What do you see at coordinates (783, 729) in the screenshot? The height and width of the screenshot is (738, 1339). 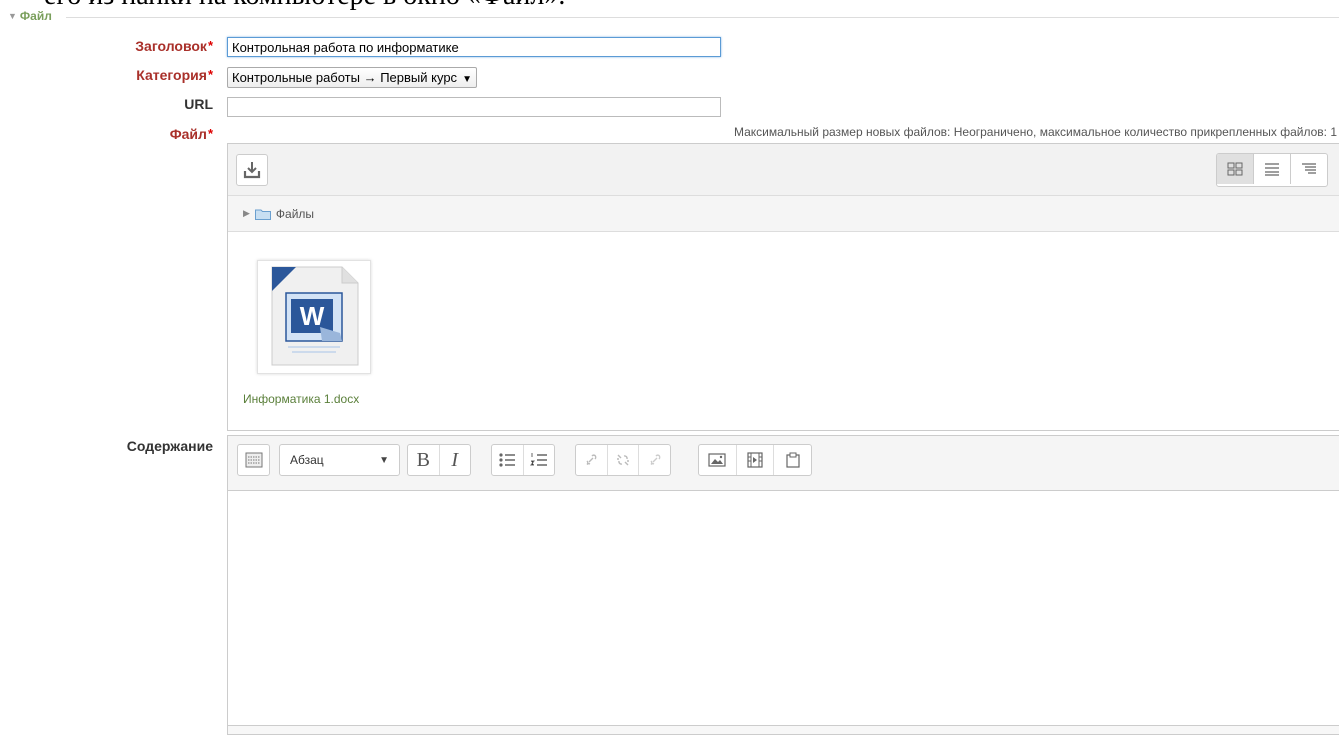 I see `editor-status-bar` at bounding box center [783, 729].